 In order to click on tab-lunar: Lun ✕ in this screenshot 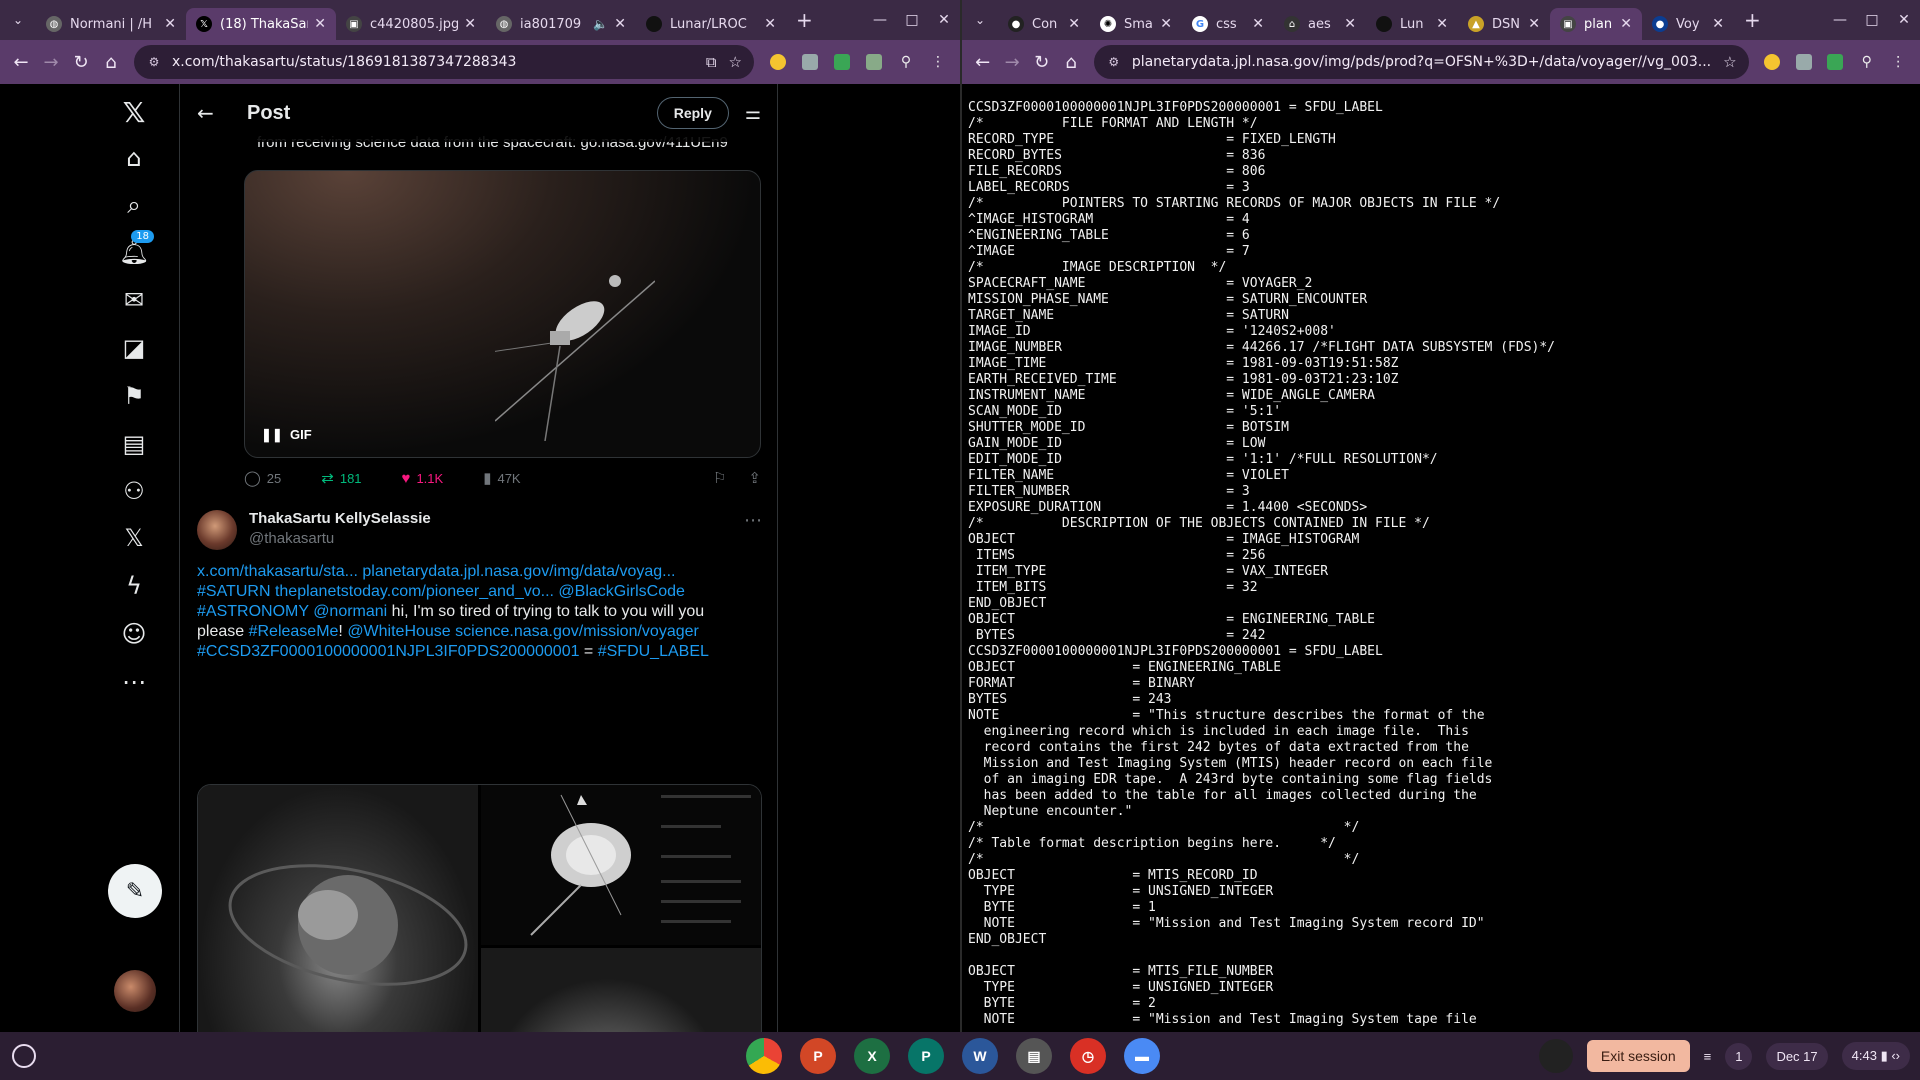, I will do `click(1412, 24)`.